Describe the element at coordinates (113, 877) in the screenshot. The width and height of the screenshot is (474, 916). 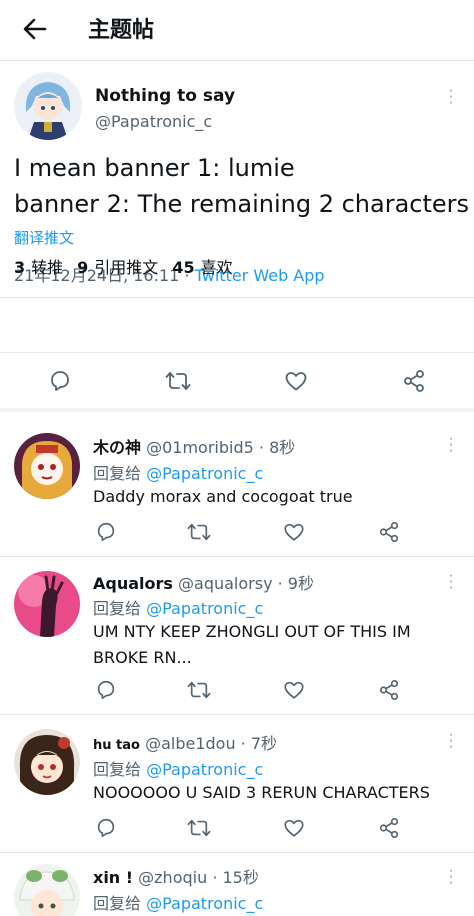
I see `reply-author-name: xin !` at that location.